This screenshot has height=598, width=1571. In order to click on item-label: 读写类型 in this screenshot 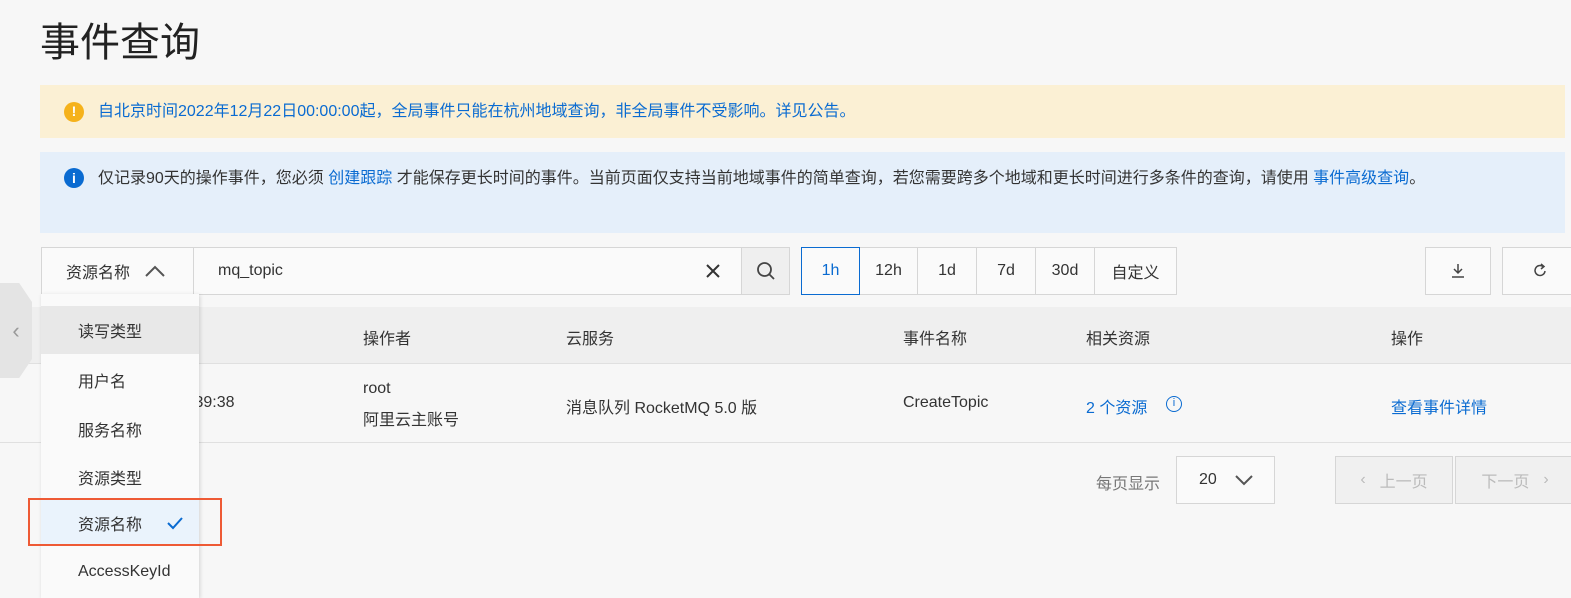, I will do `click(110, 332)`.